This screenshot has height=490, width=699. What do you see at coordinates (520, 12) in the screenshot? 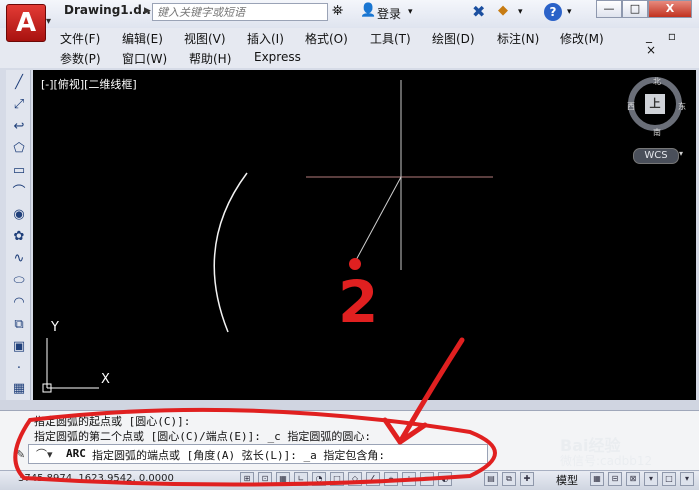
I see `package-arrow-icon: ▾` at bounding box center [520, 12].